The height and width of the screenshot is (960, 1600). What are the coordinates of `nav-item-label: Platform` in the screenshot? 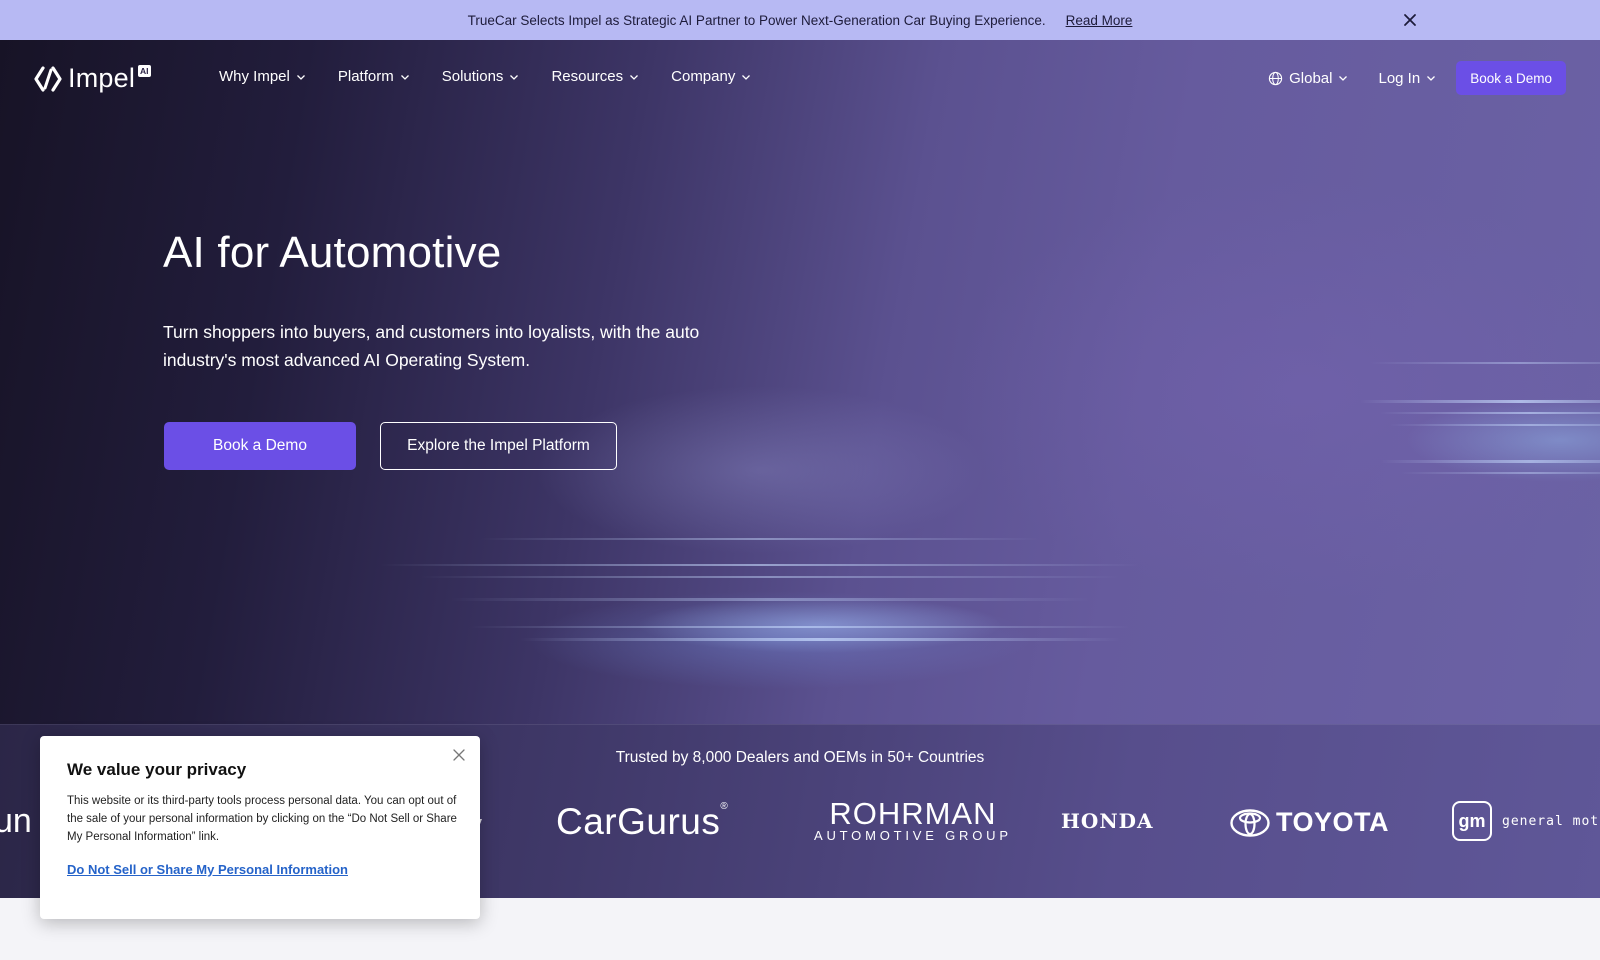 It's located at (365, 76).